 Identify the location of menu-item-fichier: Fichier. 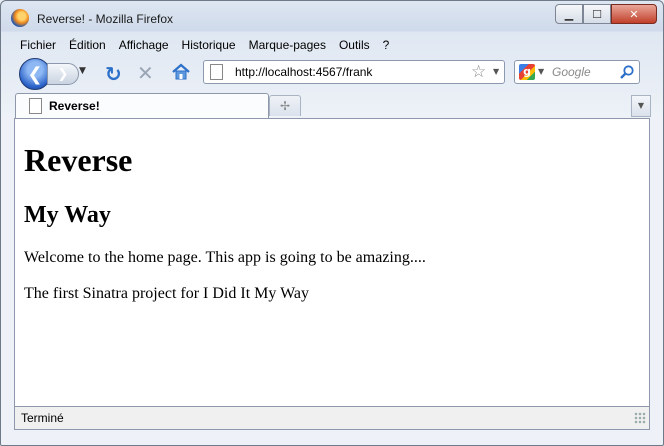
(37, 47).